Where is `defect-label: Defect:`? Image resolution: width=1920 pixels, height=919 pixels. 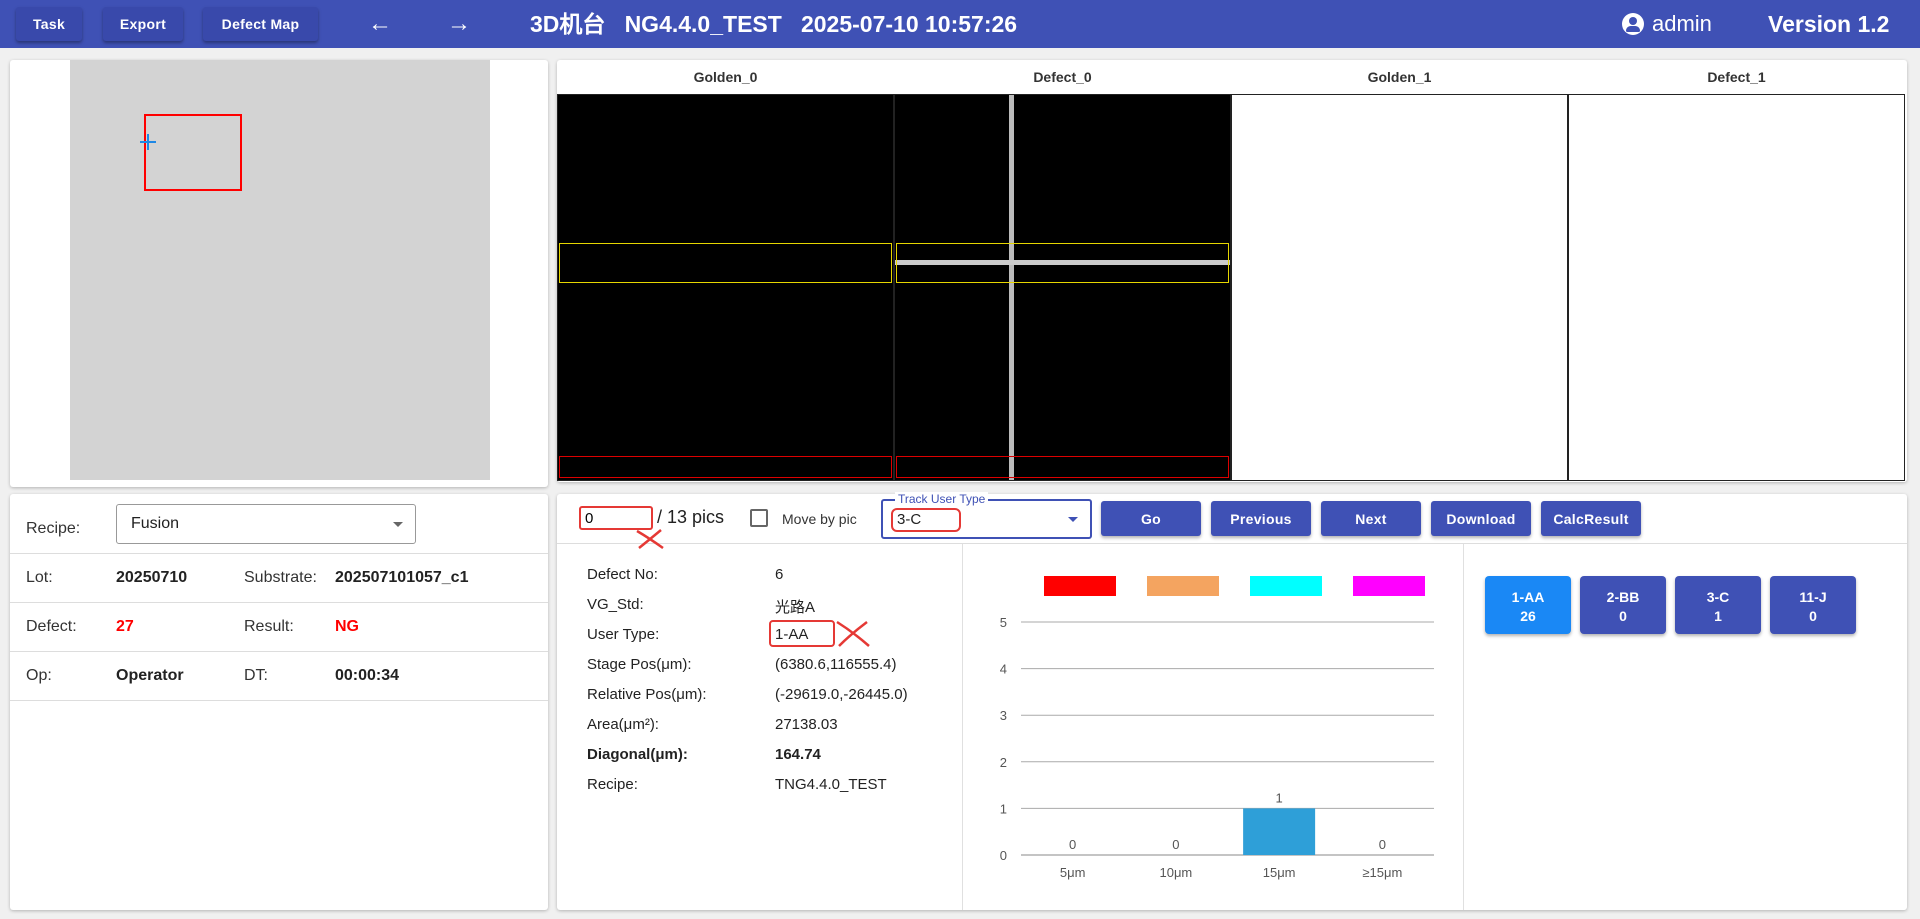
defect-label: Defect: is located at coordinates (51, 626).